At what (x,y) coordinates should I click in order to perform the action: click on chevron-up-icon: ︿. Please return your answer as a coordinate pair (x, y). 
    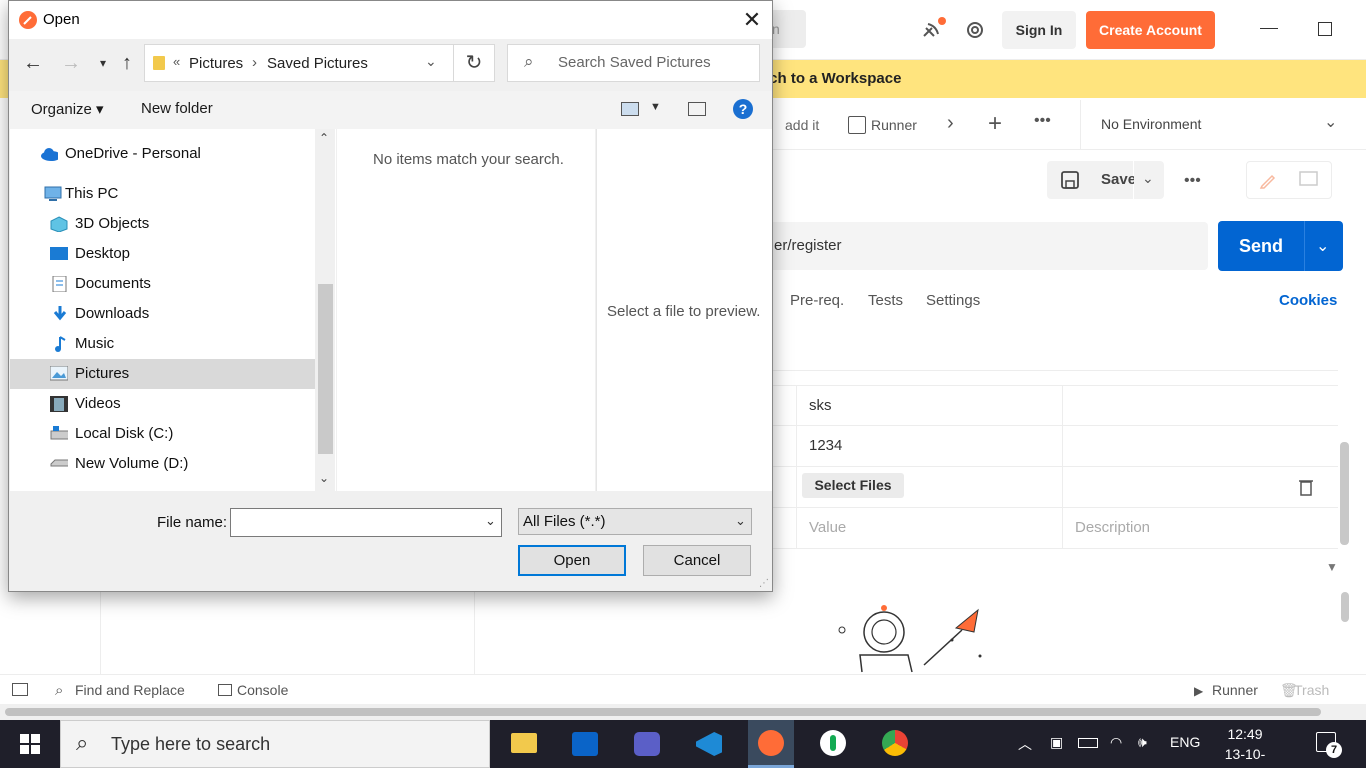
    Looking at the image, I should click on (1025, 744).